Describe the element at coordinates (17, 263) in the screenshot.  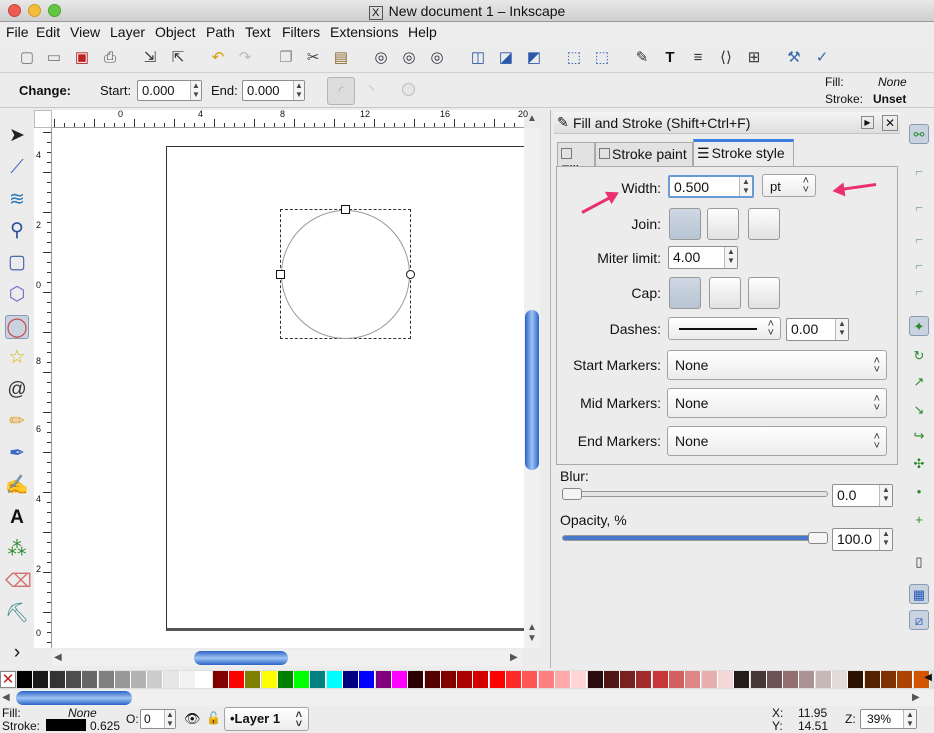
I see `rectangle-tool-icon: ▢` at that location.